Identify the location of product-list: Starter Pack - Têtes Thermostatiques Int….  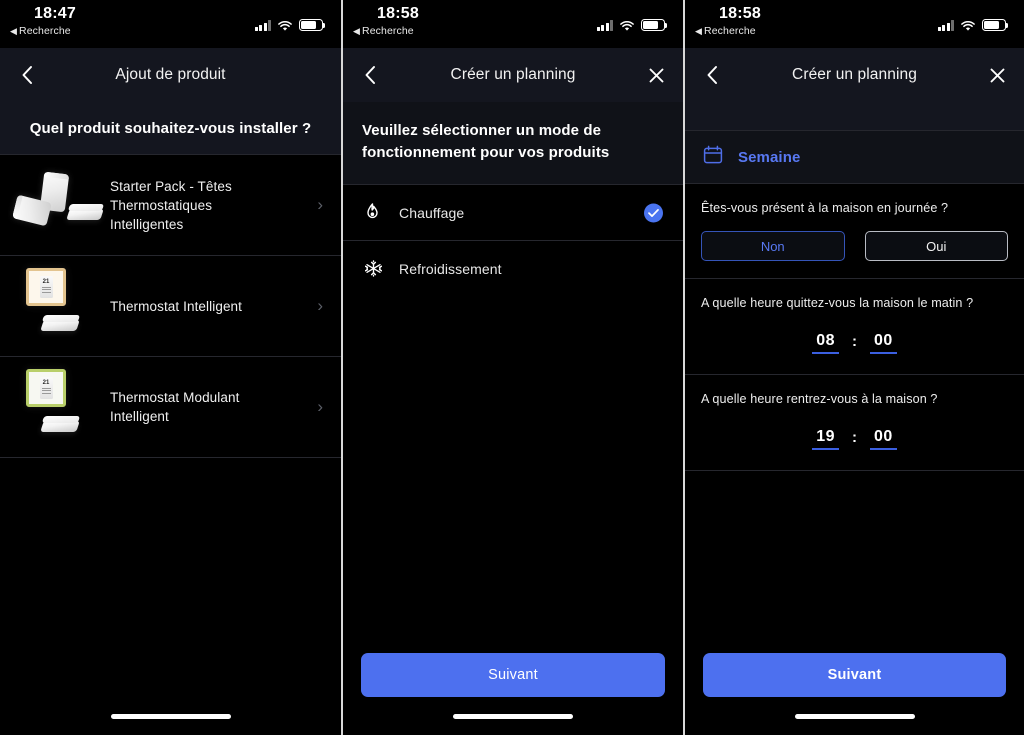
(170, 306).